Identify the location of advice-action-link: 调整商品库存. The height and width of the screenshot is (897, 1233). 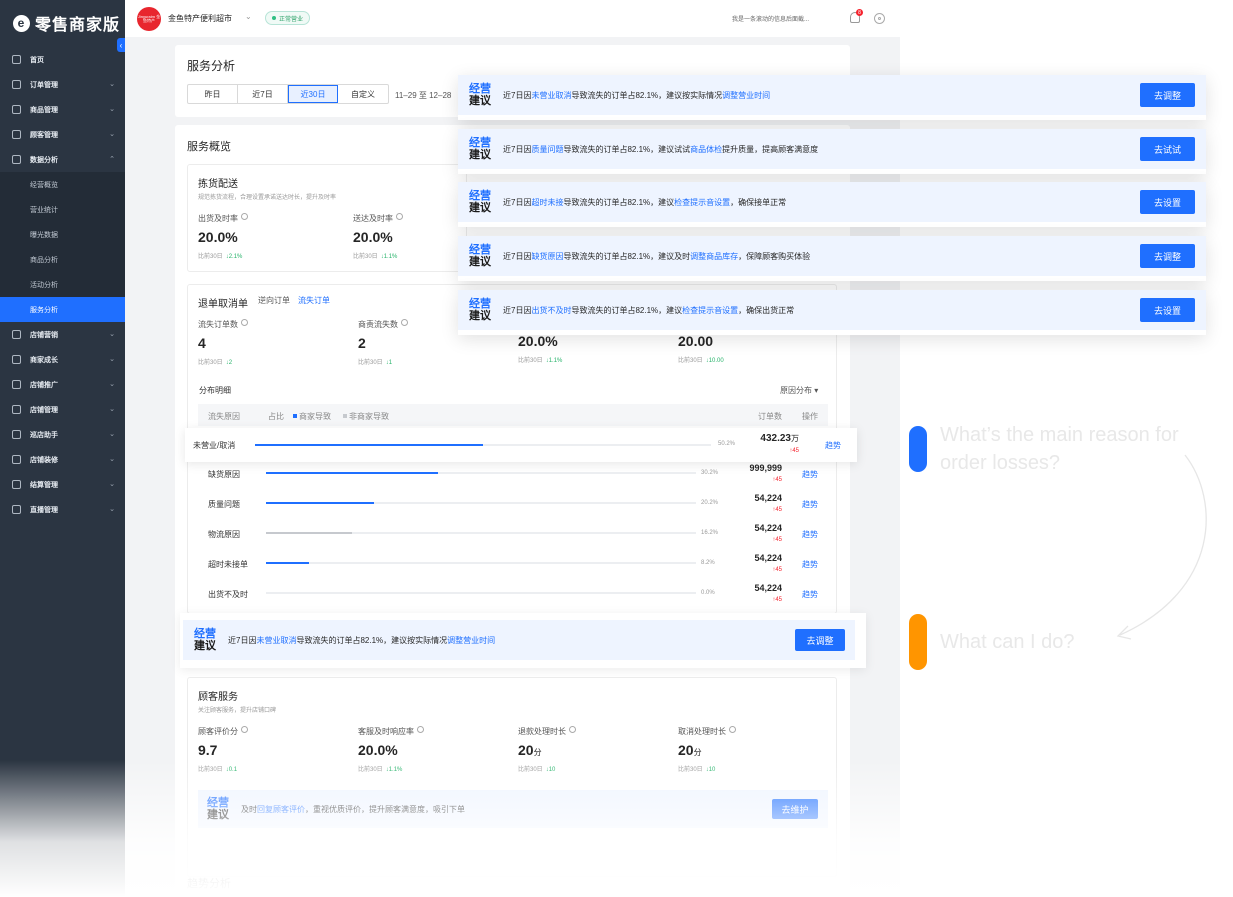
(714, 256).